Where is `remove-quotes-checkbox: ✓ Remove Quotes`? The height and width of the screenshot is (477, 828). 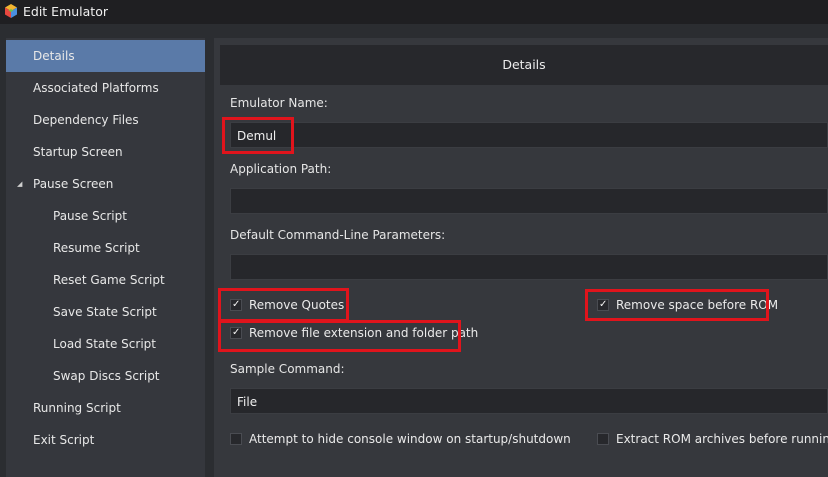 remove-quotes-checkbox: ✓ Remove Quotes is located at coordinates (305, 306).